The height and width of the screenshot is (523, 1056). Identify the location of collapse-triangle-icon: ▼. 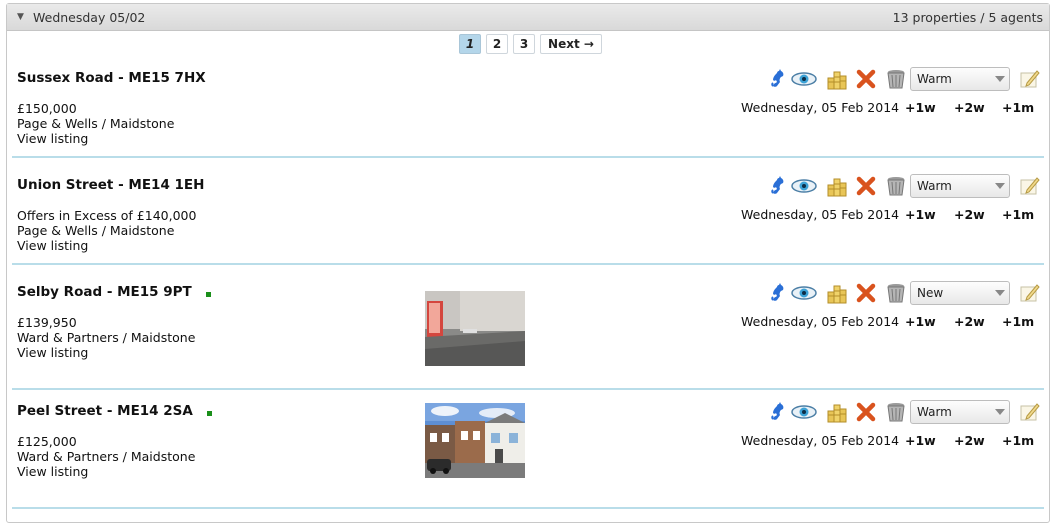
(20, 17).